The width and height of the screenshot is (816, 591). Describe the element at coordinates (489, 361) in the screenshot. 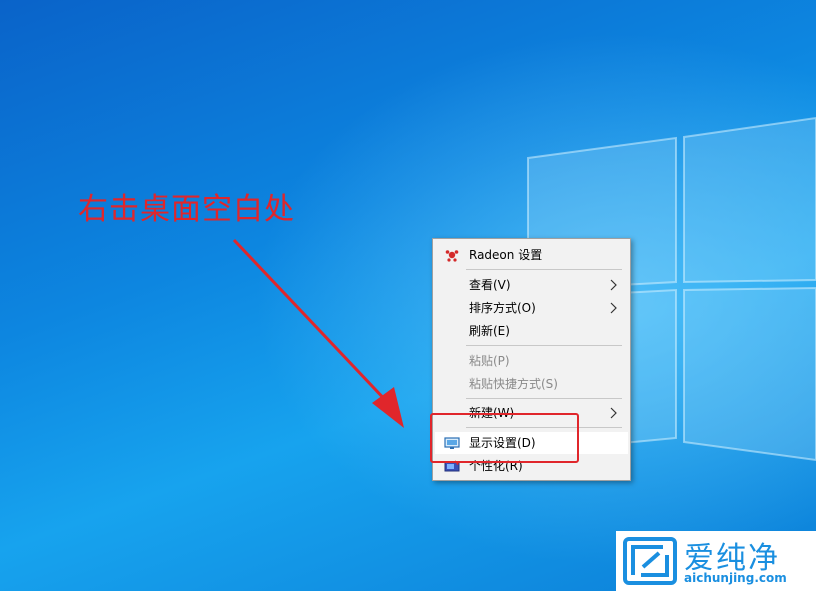

I see `menu-item-label: 粘贴(P)` at that location.